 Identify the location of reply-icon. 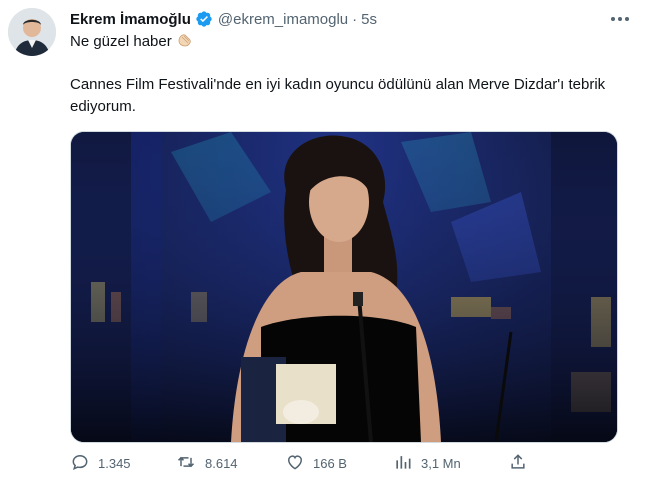
(84, 463).